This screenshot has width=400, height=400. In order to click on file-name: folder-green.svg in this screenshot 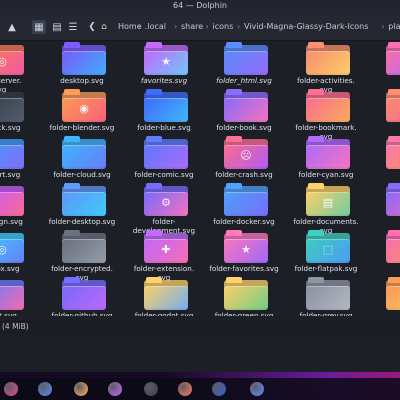, I will do `click(244, 313)`.